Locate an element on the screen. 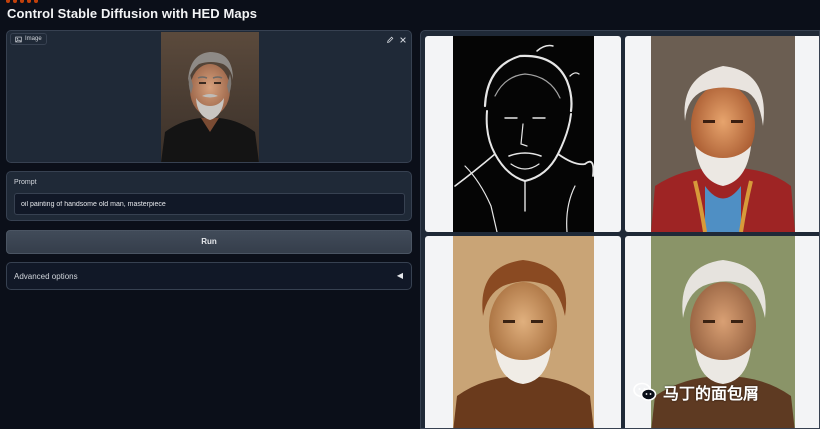 This screenshot has width=820, height=429. advanced-options-label: Advanced options is located at coordinates (46, 276).